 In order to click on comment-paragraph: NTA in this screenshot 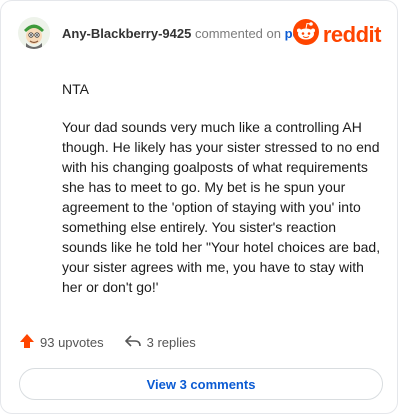, I will do `click(75, 89)`.